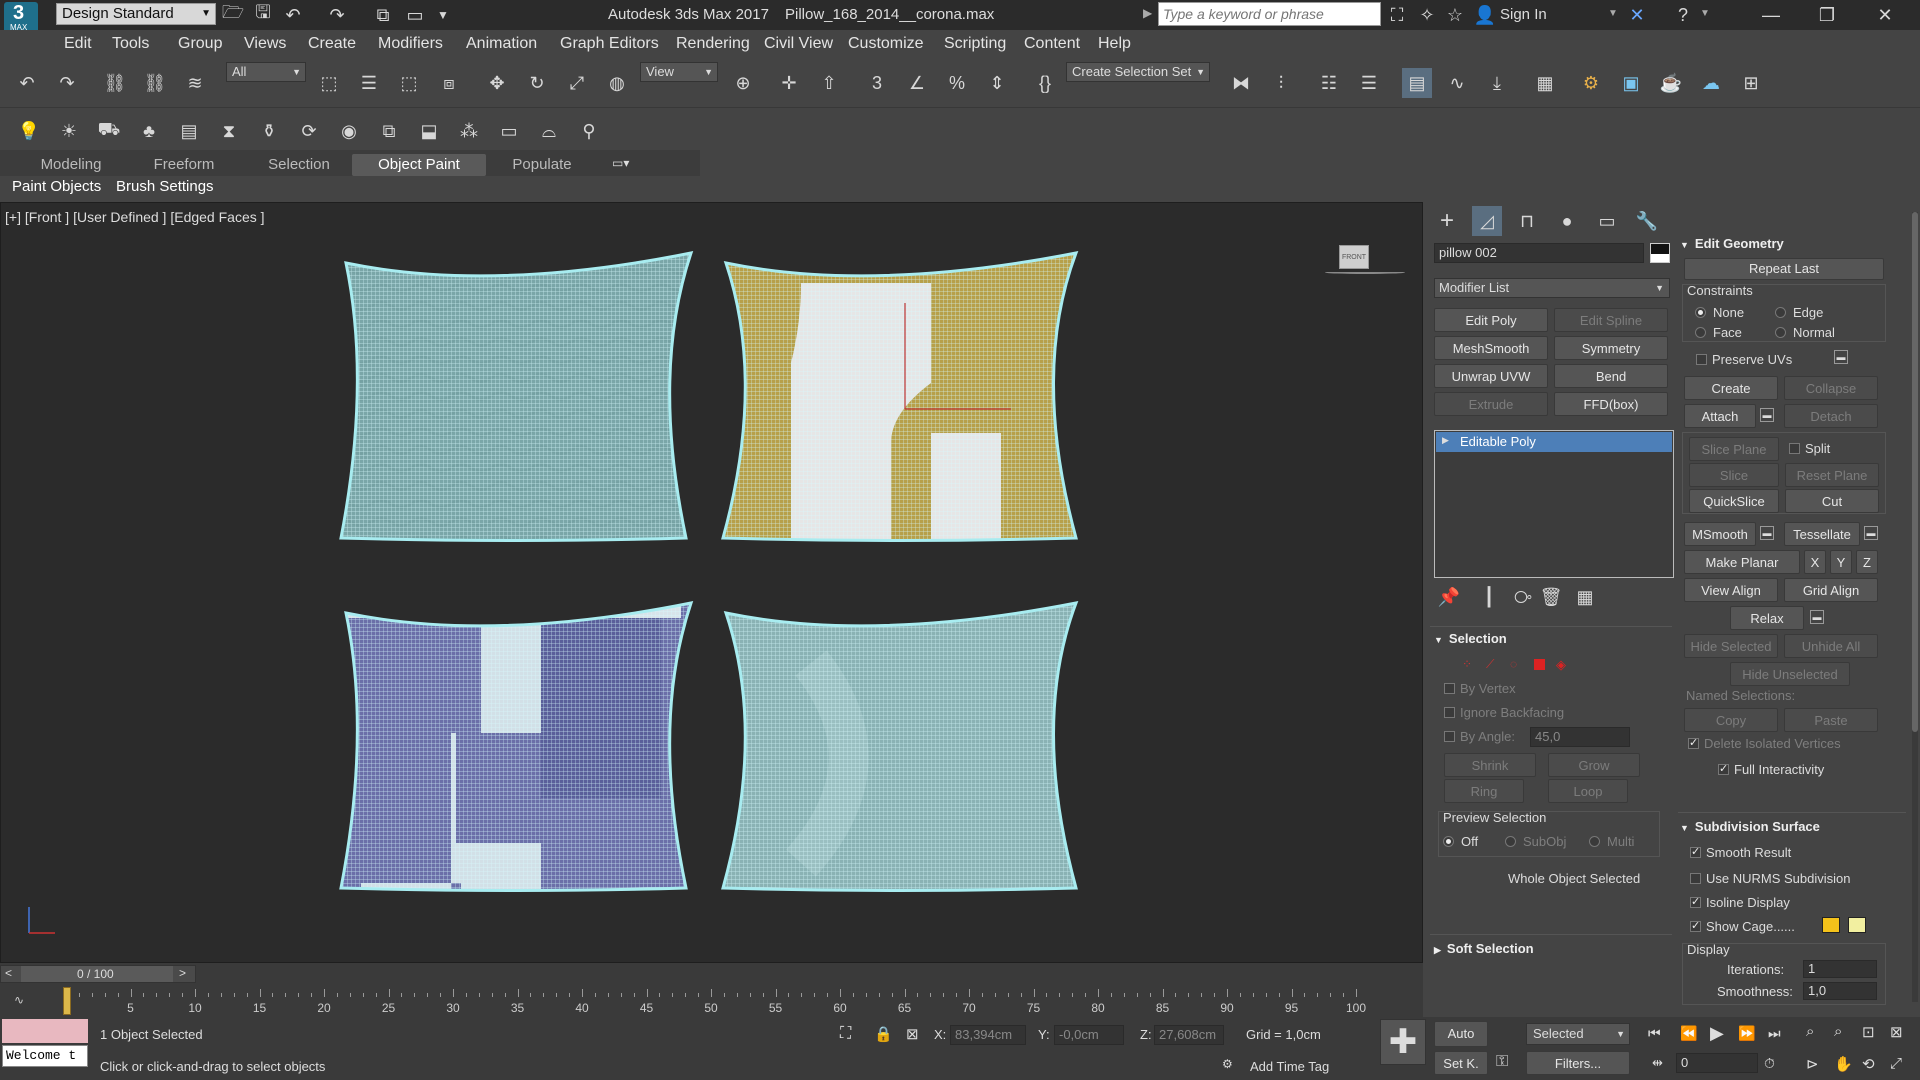 This screenshot has width=1920, height=1080. What do you see at coordinates (67, 83) in the screenshot?
I see `redo-icon: ↷` at bounding box center [67, 83].